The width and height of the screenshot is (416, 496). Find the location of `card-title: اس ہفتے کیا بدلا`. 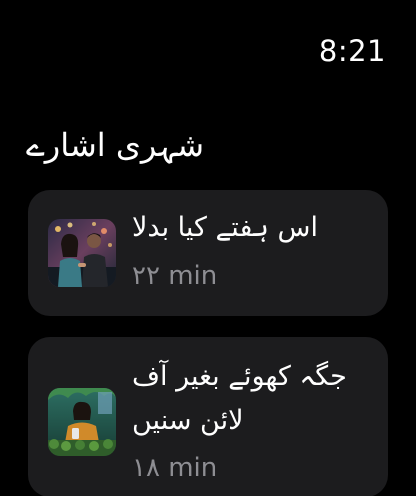

card-title: اس ہفتے کیا بدلا is located at coordinates (225, 227).